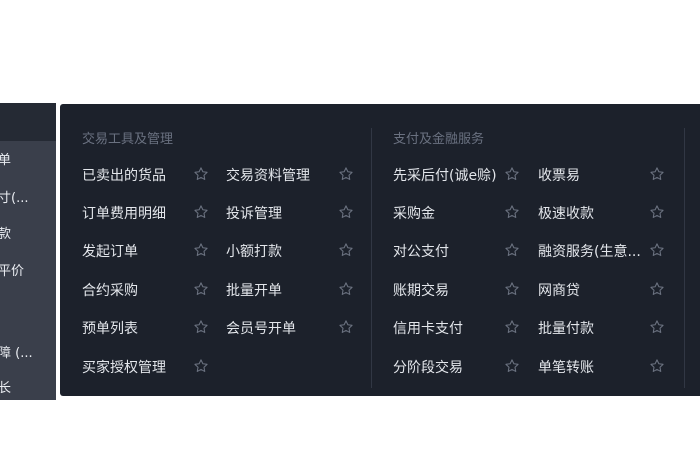 This screenshot has width=700, height=470. What do you see at coordinates (414, 213) in the screenshot?
I see `menu-item: 采购金` at bounding box center [414, 213].